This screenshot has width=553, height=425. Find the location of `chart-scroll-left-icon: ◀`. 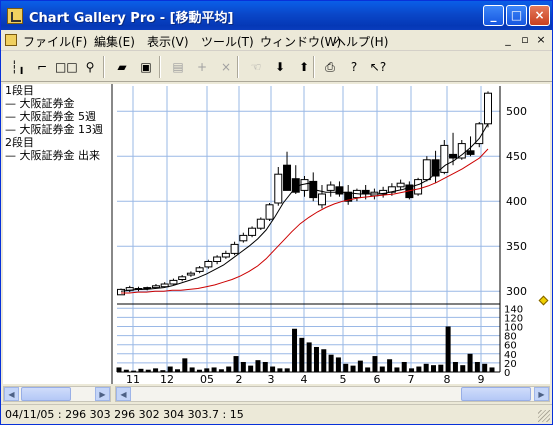

chart-scroll-left-icon: ◀ is located at coordinates (123, 394).